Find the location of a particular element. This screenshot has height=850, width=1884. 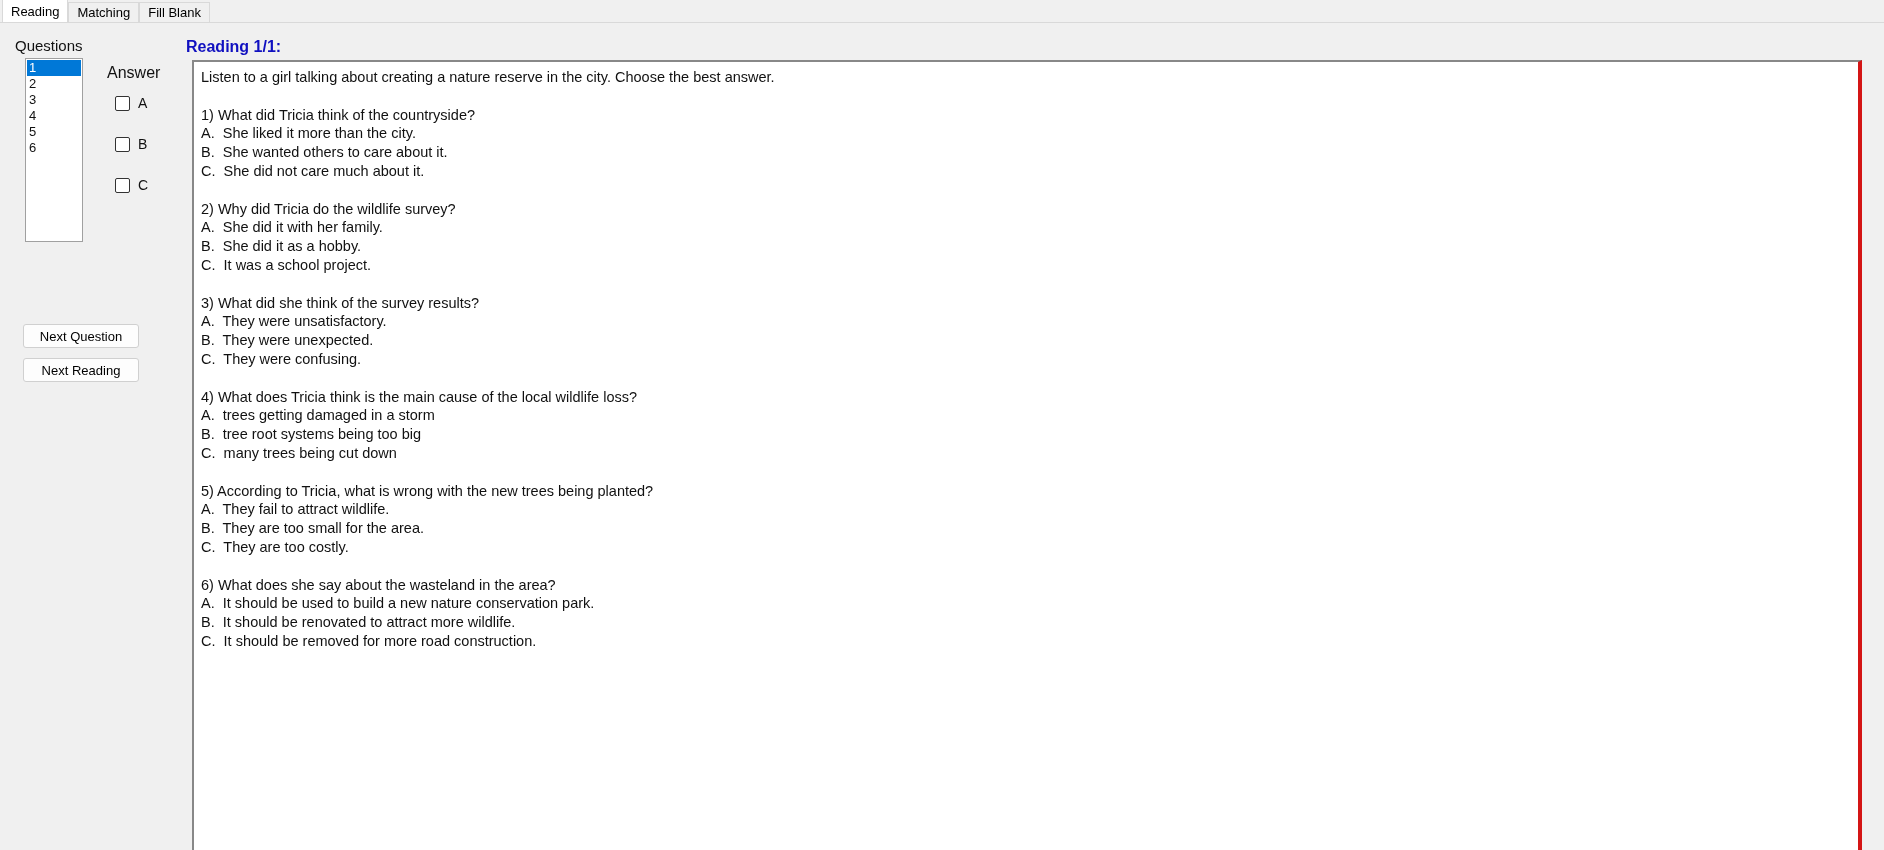

question-text: 6) What does she say about the wasteland in the area? is located at coordinates (378, 585).